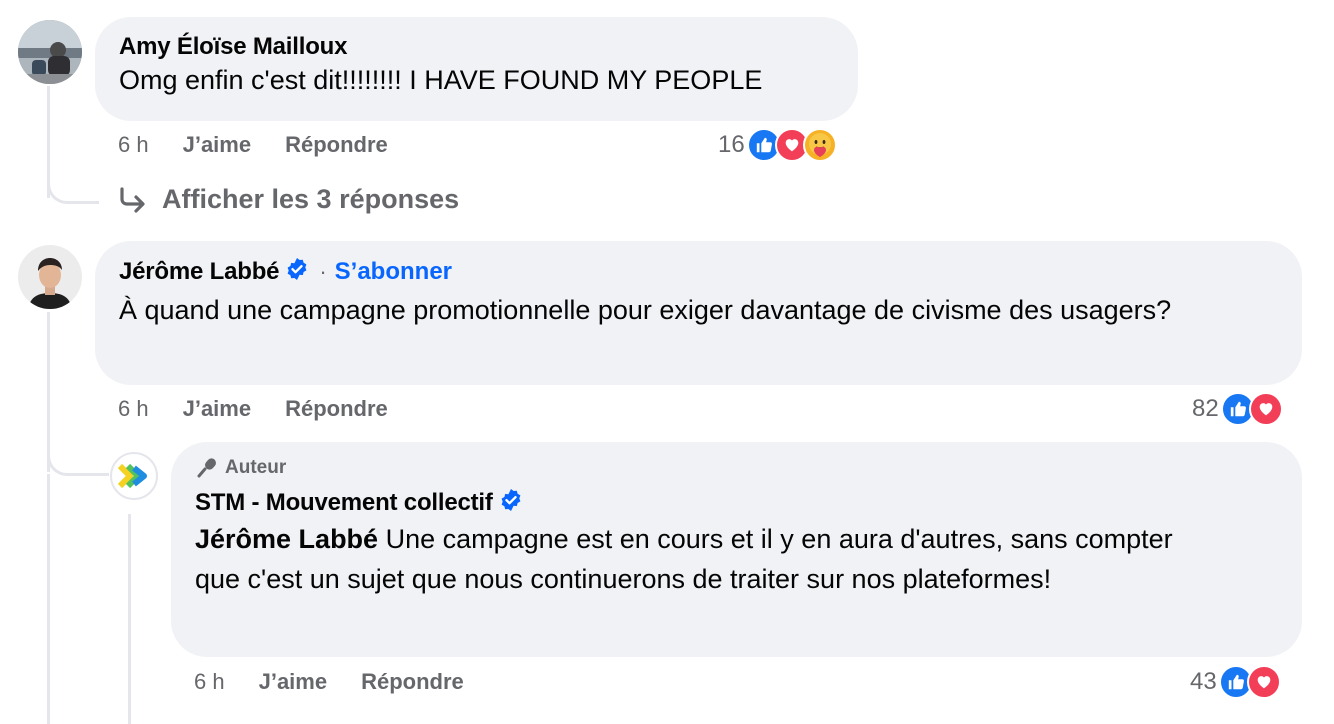 This screenshot has width=1334, height=724. Describe the element at coordinates (819, 145) in the screenshot. I see `care-icon` at that location.